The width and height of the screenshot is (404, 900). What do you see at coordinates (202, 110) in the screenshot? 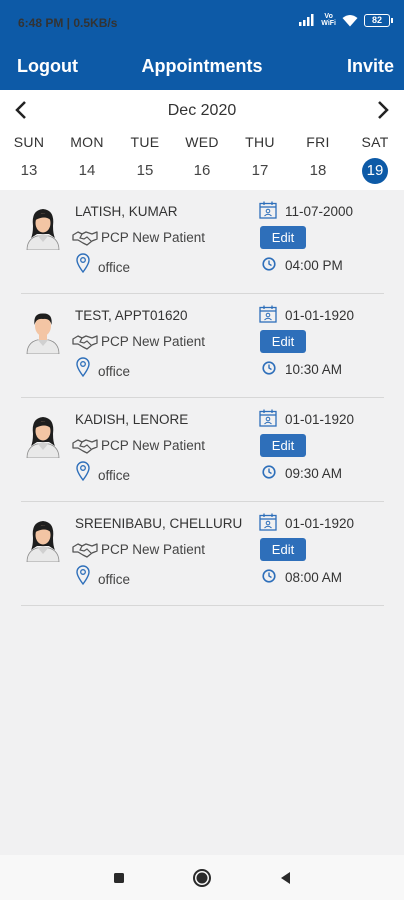
I see `month-label: Dec 2020` at bounding box center [202, 110].